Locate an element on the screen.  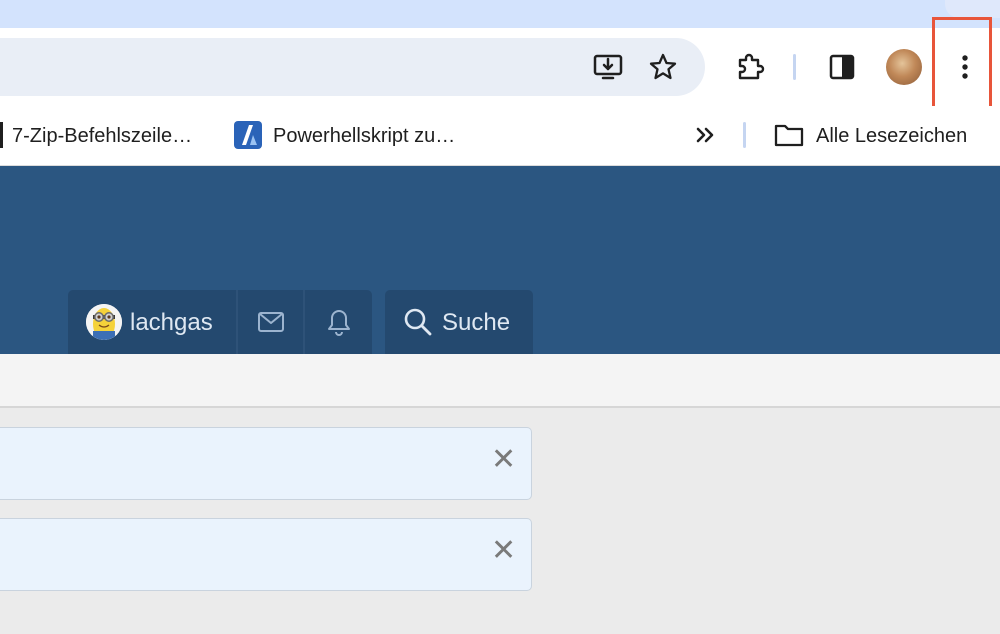
double-chevron-right-icon is located at coordinates (706, 135).